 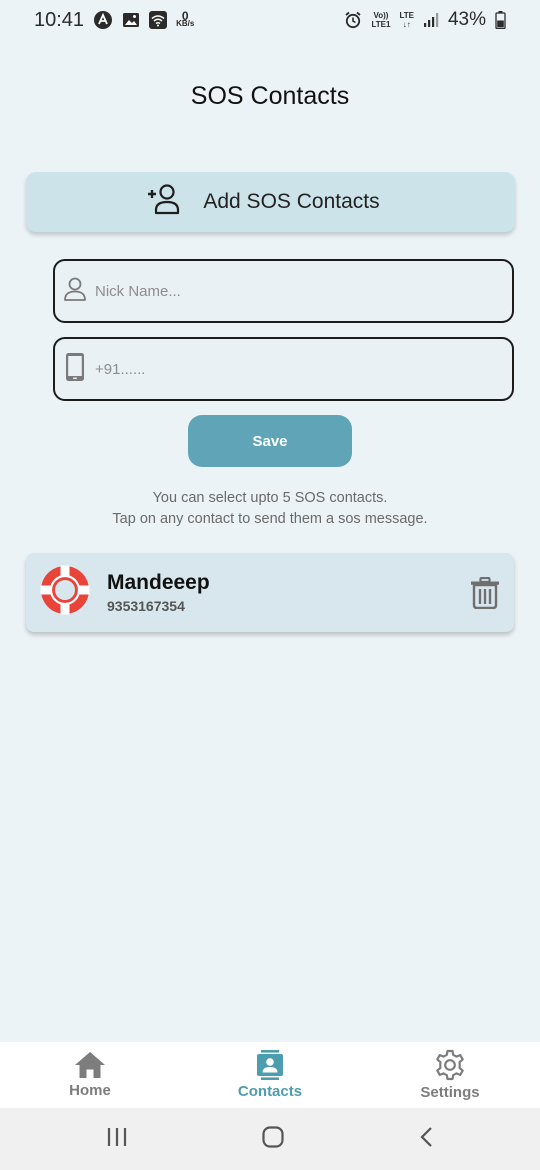 What do you see at coordinates (381, 15) in the screenshot?
I see `volte-label: Vo))` at bounding box center [381, 15].